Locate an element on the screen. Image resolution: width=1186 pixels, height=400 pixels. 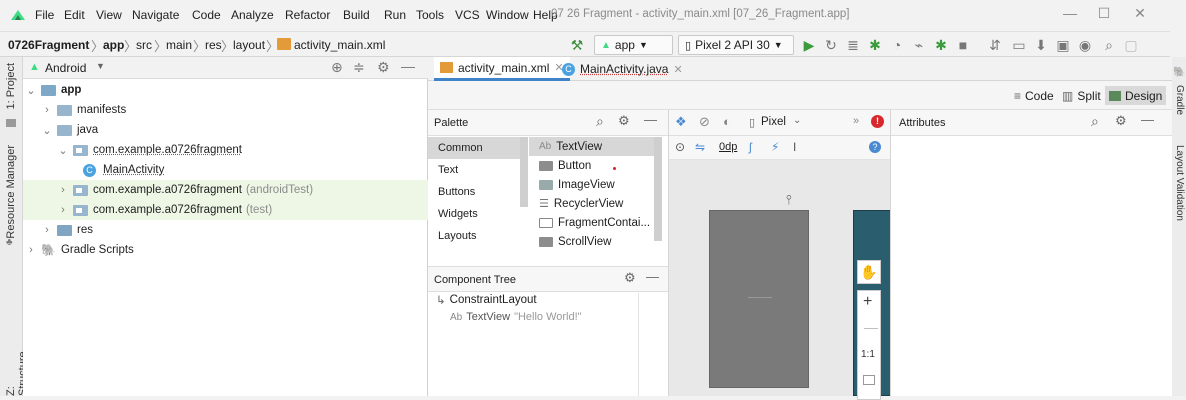
tree-item-main-activity: C MainActivity is located at coordinates (225, 170).